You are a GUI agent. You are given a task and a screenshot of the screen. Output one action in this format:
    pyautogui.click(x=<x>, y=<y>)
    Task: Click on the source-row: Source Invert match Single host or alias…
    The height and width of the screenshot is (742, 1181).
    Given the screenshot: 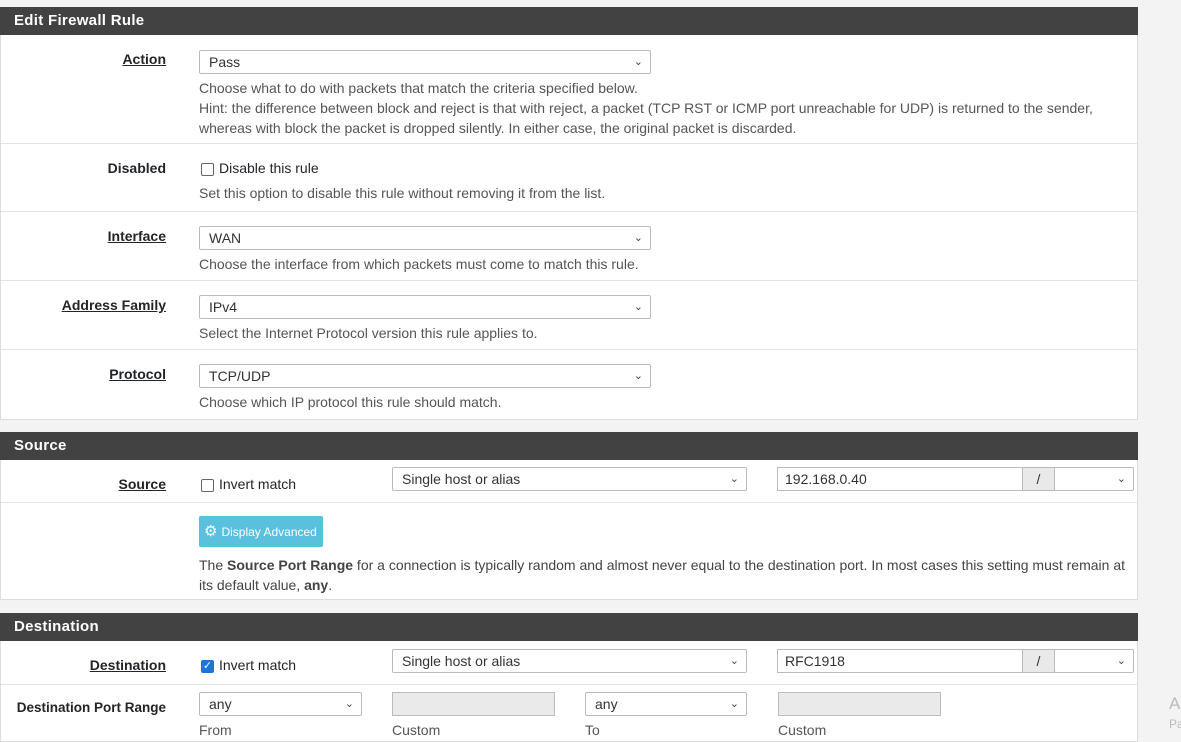 What is the action you would take?
    pyautogui.click(x=569, y=481)
    